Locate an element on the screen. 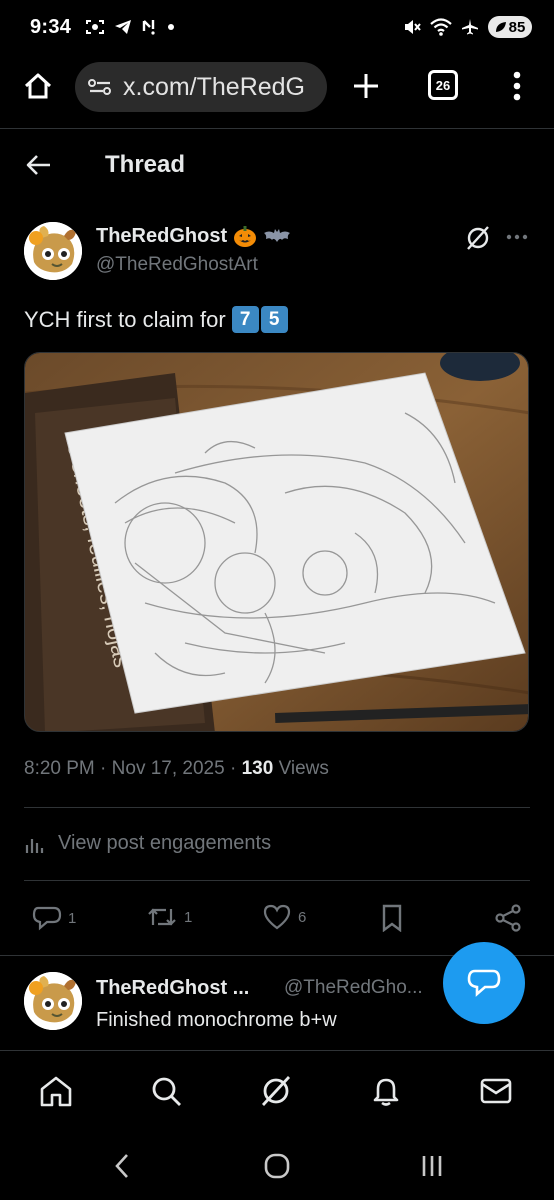 The height and width of the screenshot is (1200, 554). repost-count: 1 is located at coordinates (188, 917).